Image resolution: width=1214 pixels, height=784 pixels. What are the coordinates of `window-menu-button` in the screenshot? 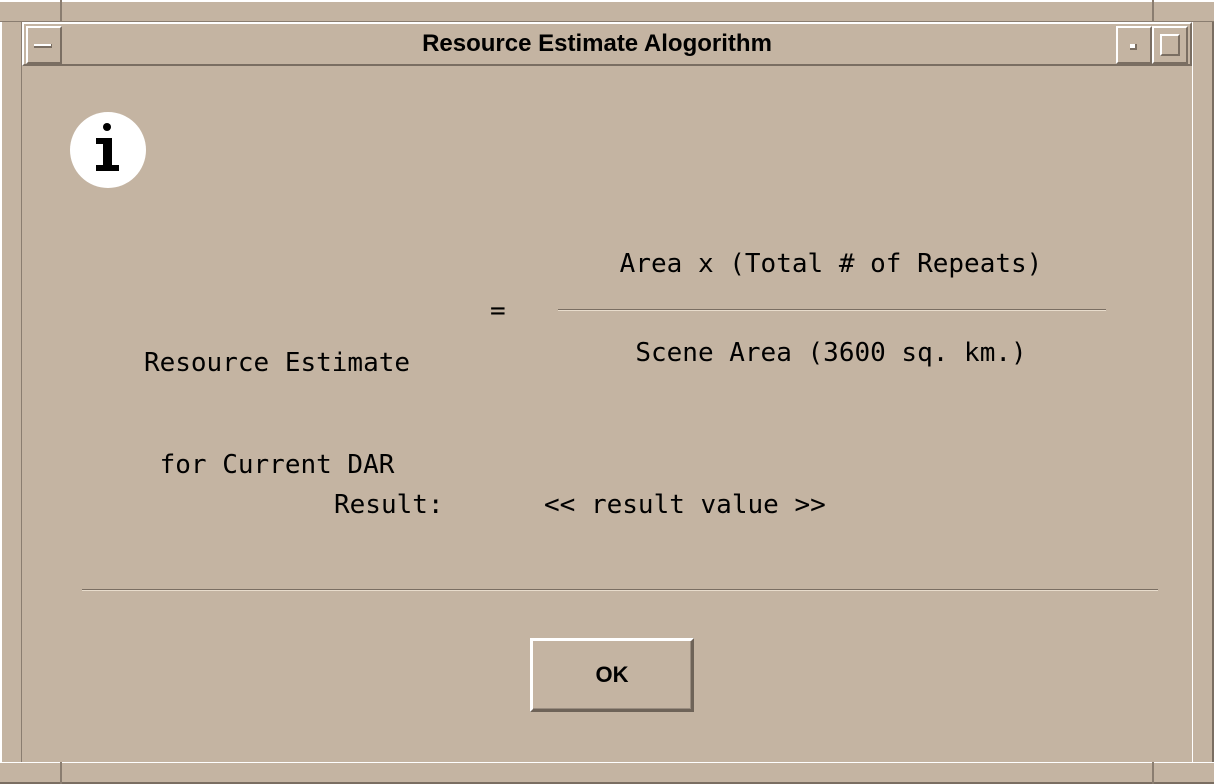 It's located at (44, 45).